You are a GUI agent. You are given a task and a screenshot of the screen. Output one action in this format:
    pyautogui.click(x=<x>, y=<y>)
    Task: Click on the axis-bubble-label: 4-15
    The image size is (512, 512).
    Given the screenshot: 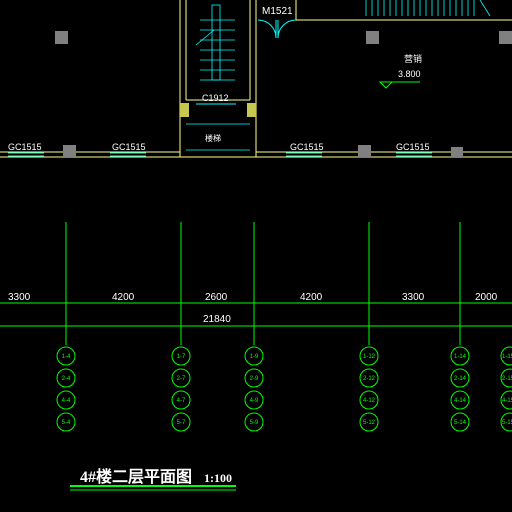 What is the action you would take?
    pyautogui.click(x=507, y=401)
    